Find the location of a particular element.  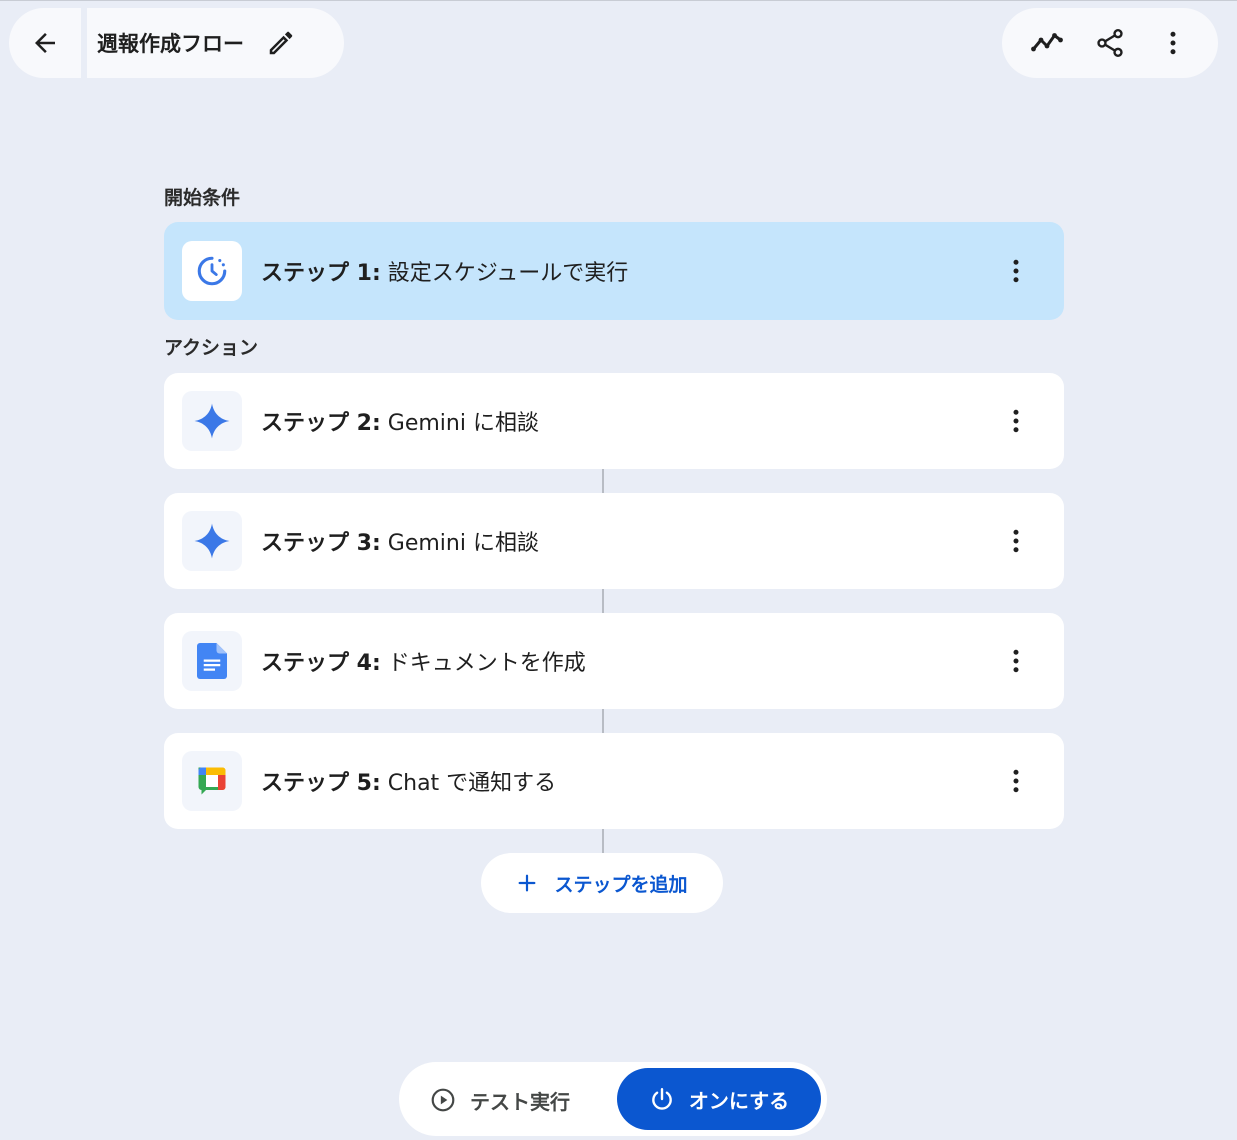

add-step-button: ステップを追加 is located at coordinates (602, 883).